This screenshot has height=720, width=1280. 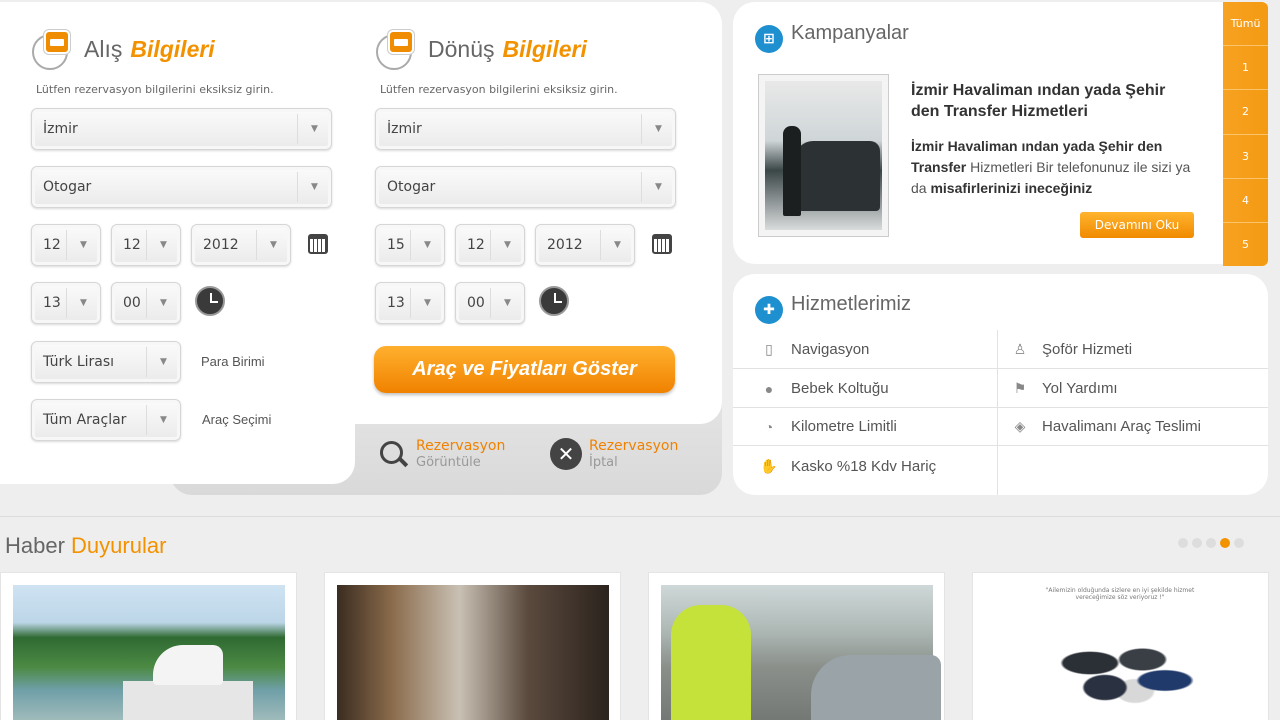 What do you see at coordinates (1245, 68) in the screenshot?
I see `pager-1: 1` at bounding box center [1245, 68].